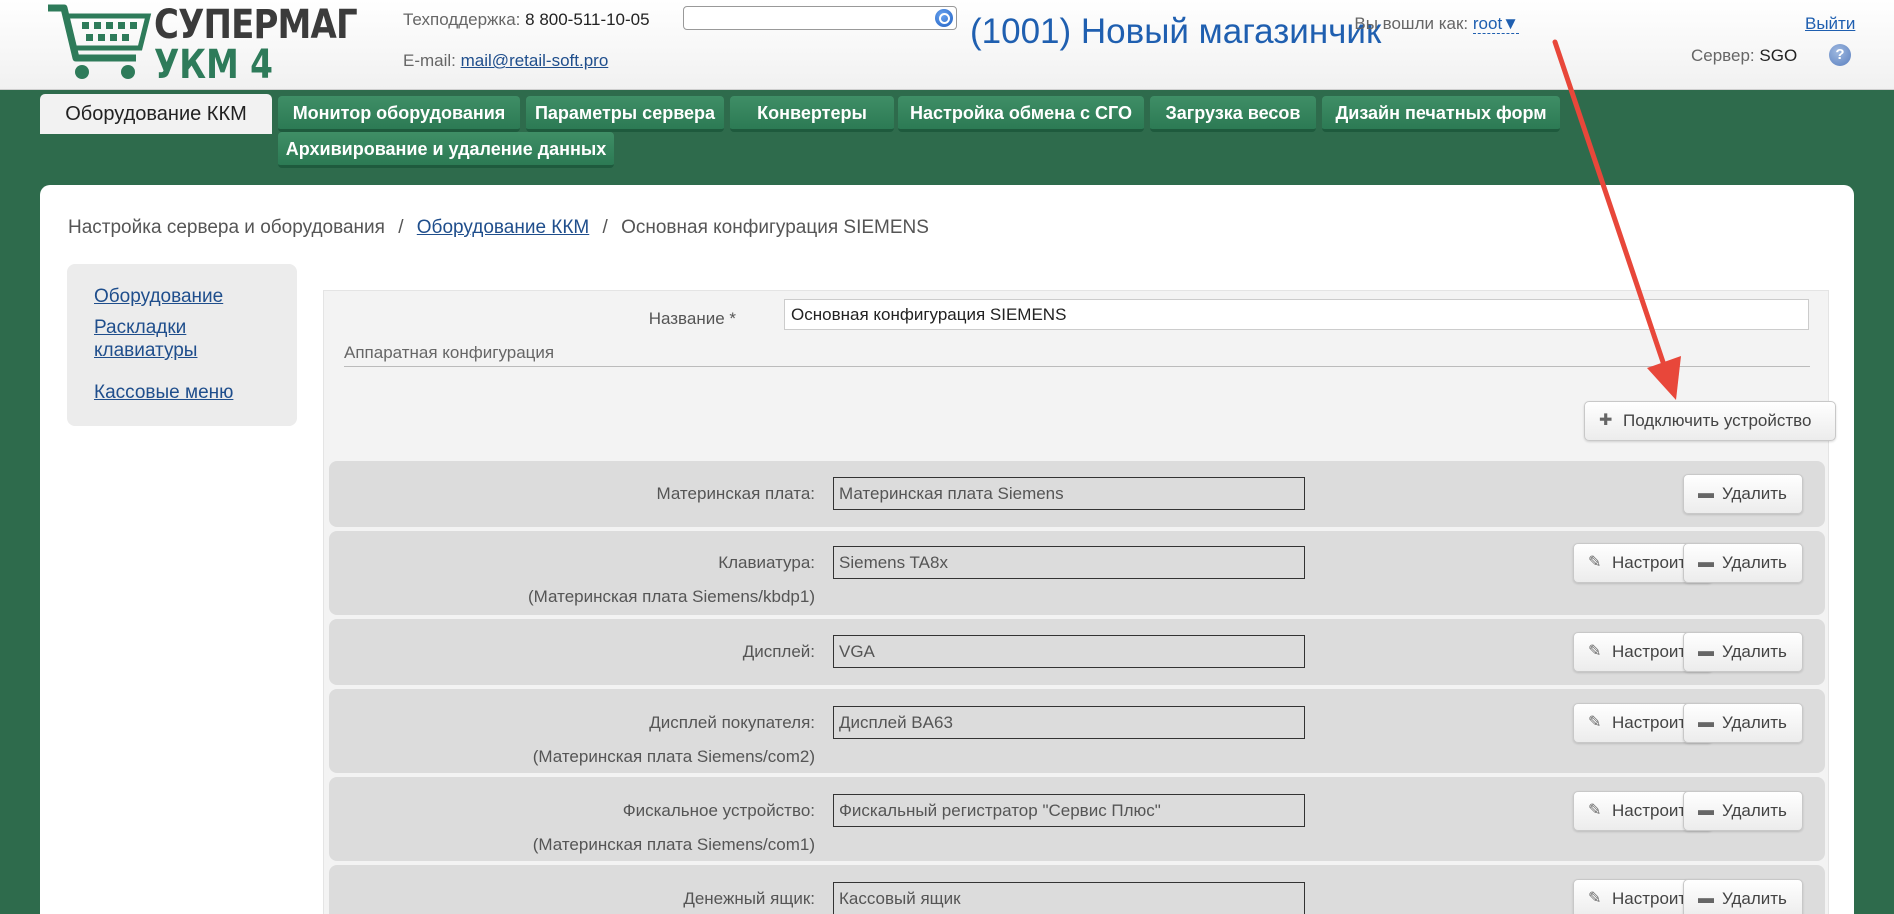  What do you see at coordinates (732, 722) in the screenshot?
I see `device-label: Дисплей покупателя:` at bounding box center [732, 722].